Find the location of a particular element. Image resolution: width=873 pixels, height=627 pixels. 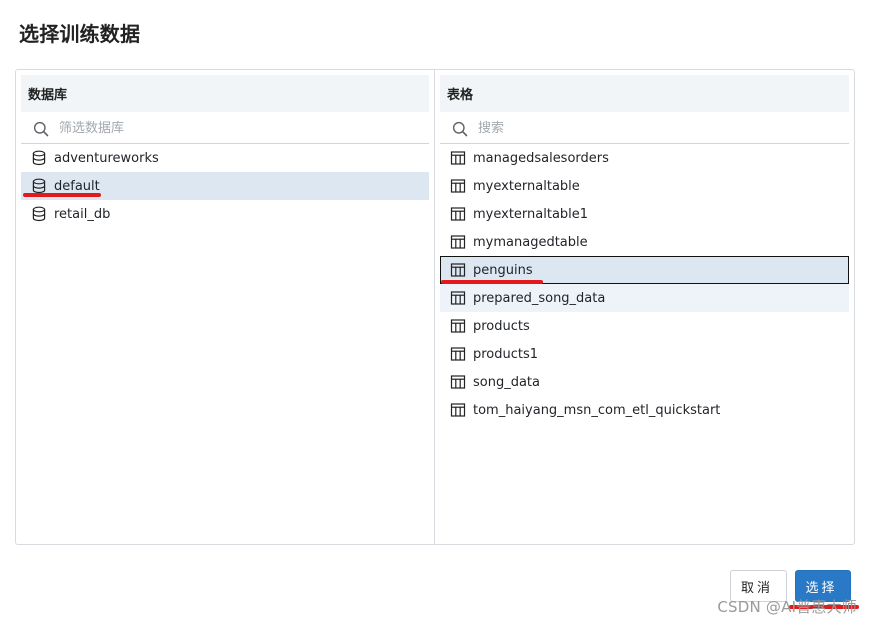

table-label: mymanagedtable is located at coordinates (530, 242).